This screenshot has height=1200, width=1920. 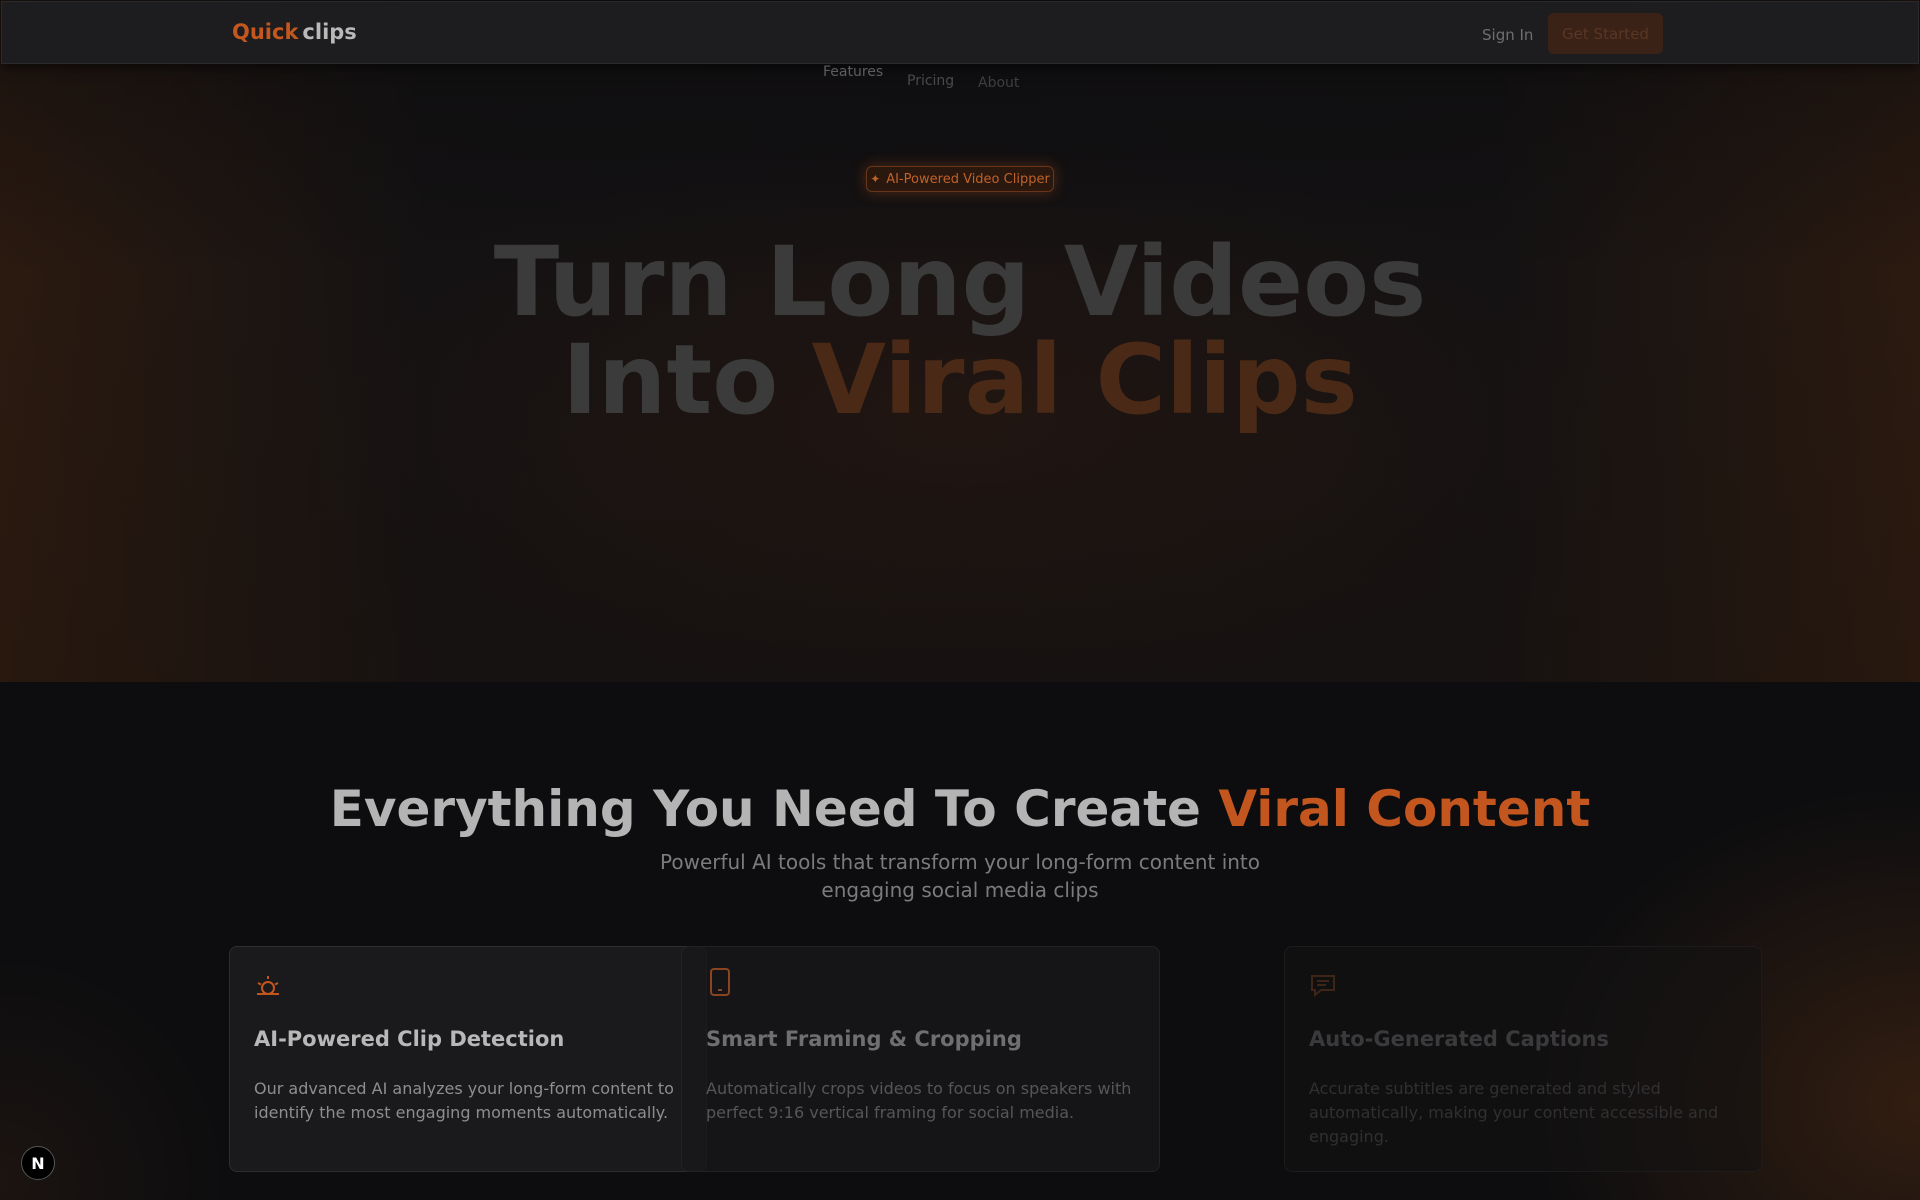 What do you see at coordinates (1084, 380) in the screenshot?
I see `hero-title-accent: Viral Clips` at bounding box center [1084, 380].